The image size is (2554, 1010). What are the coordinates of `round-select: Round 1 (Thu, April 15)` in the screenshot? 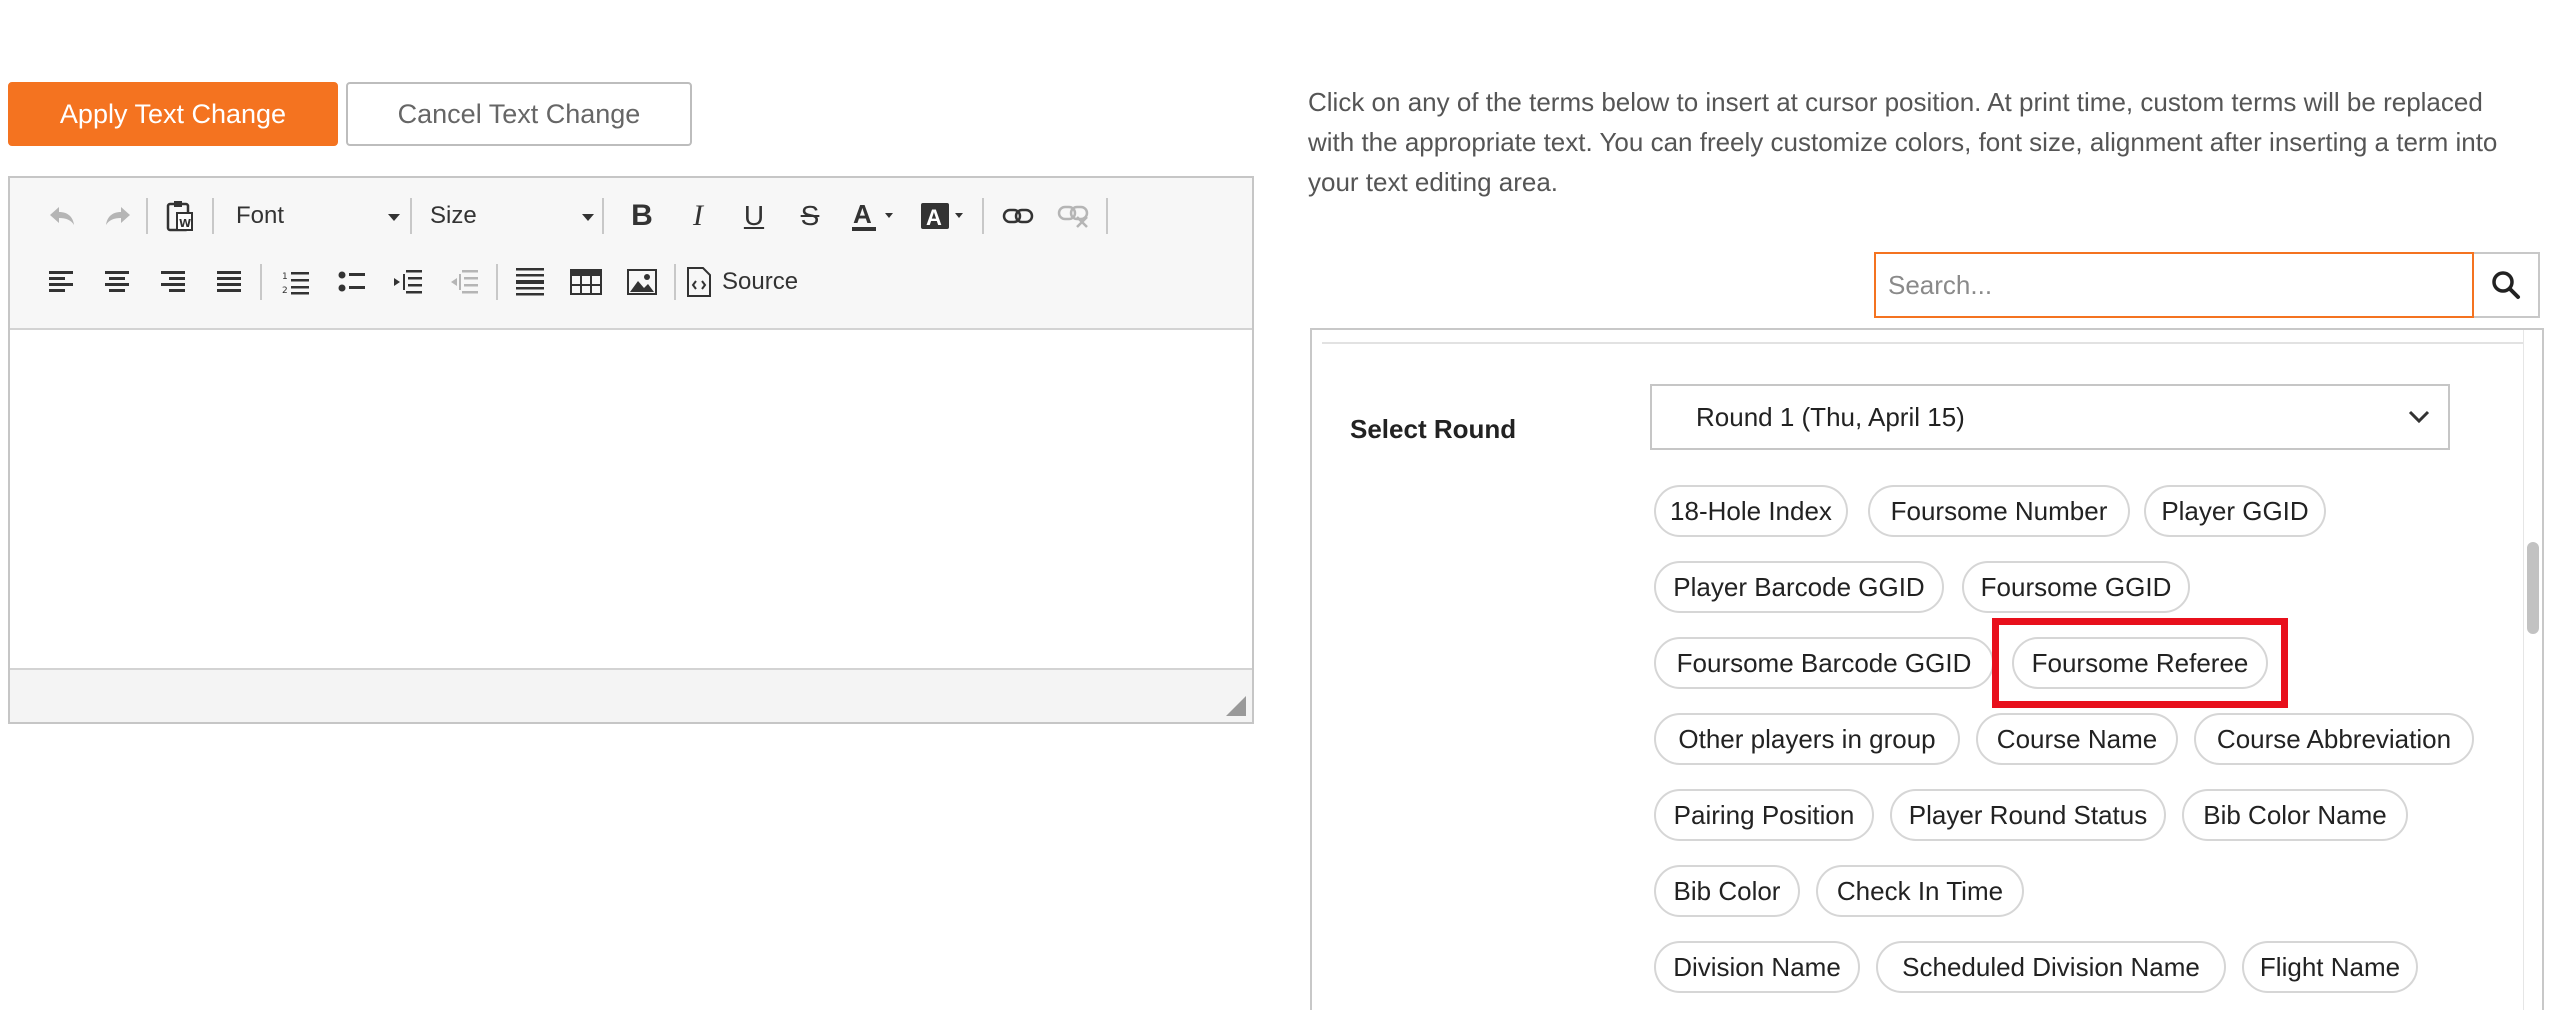 It's located at (2050, 417).